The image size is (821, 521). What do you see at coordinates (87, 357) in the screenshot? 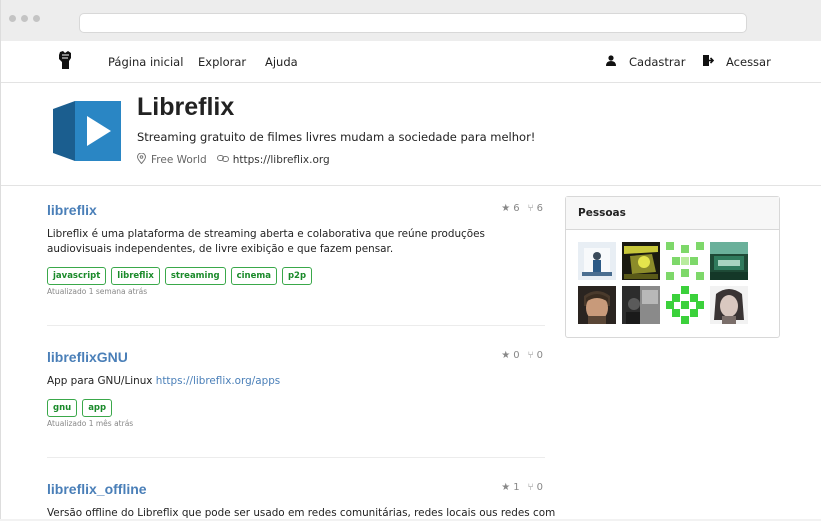
I see `repo-title-link: libreflixGNU` at bounding box center [87, 357].